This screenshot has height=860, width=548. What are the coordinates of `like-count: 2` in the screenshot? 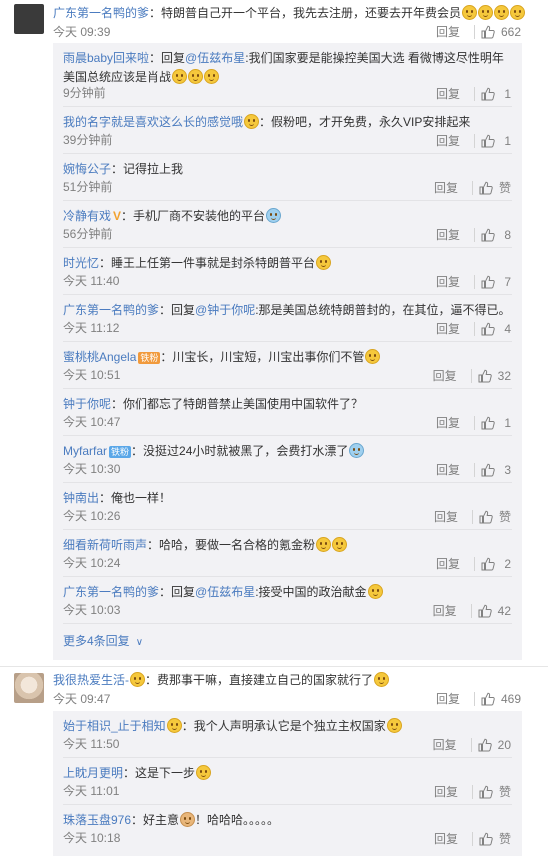 It's located at (506, 564).